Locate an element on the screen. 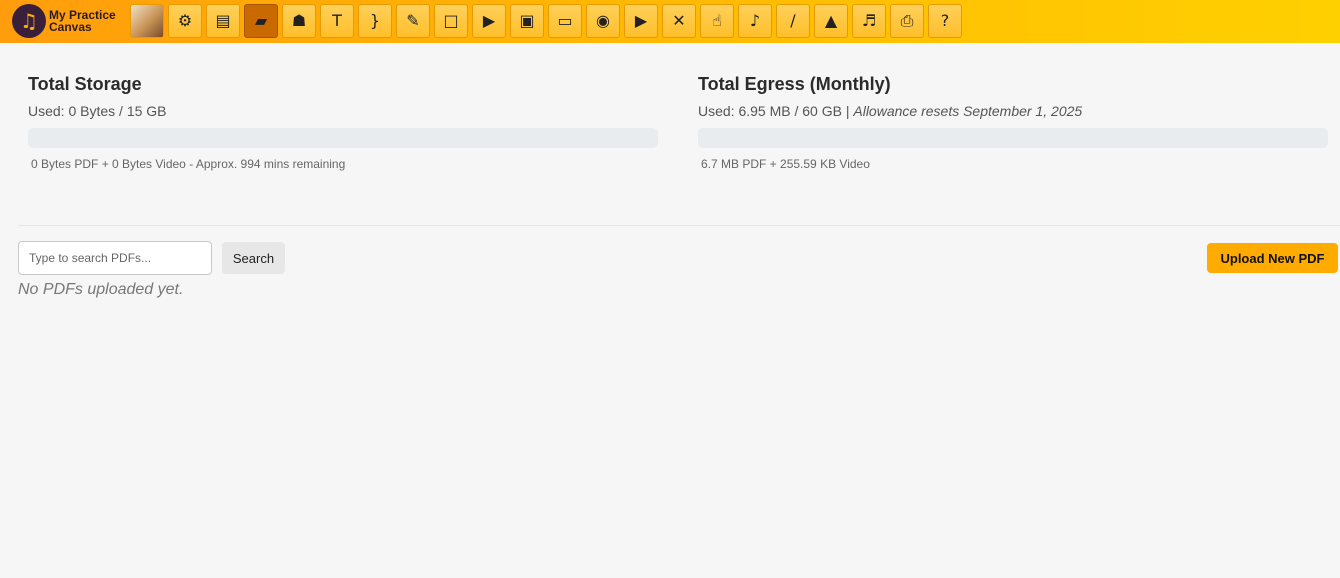  tool-button-graduate: ☗ is located at coordinates (299, 21).